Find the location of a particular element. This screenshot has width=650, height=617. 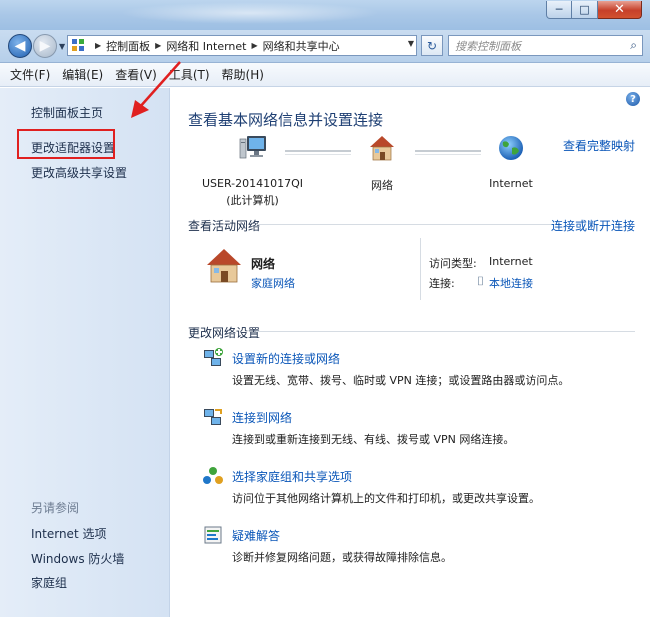

task-homegroup-desc: 访问位于其他网络计算机上的文件和打印机，或更改共享设置。 is located at coordinates (386, 498).